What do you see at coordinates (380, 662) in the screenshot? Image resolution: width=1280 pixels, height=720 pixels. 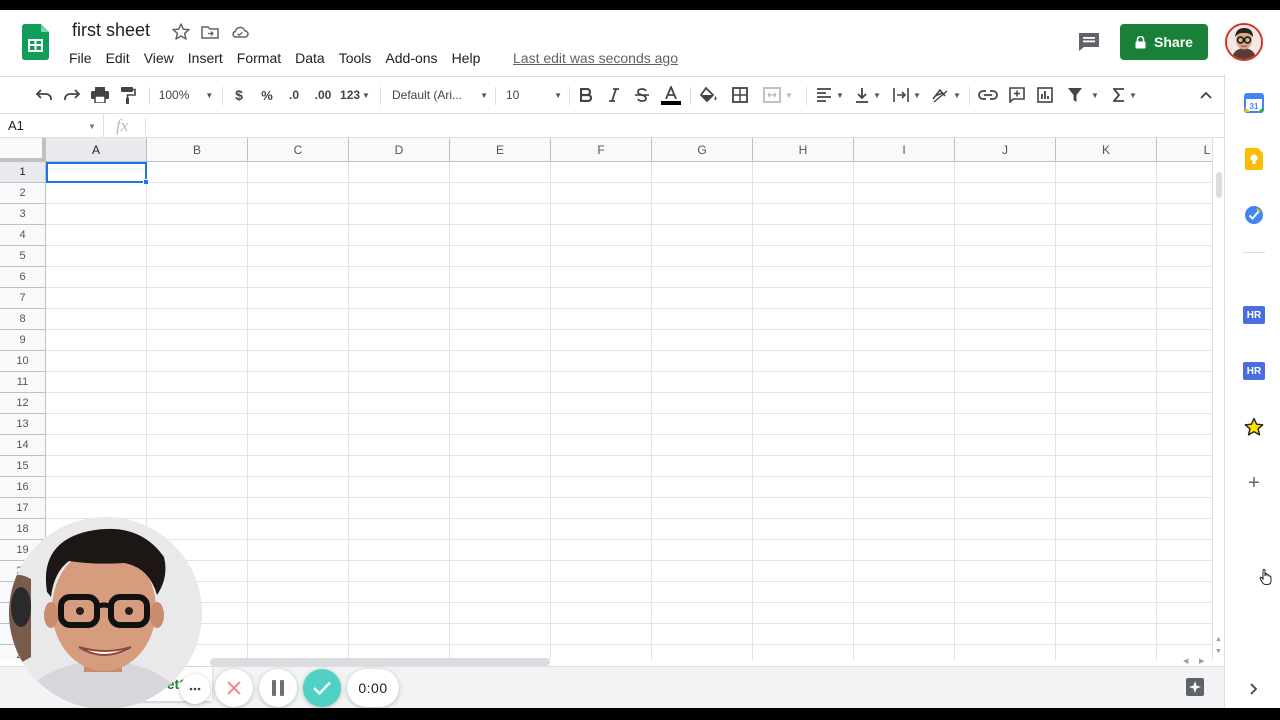 I see `horizontal-scroll-thumb` at bounding box center [380, 662].